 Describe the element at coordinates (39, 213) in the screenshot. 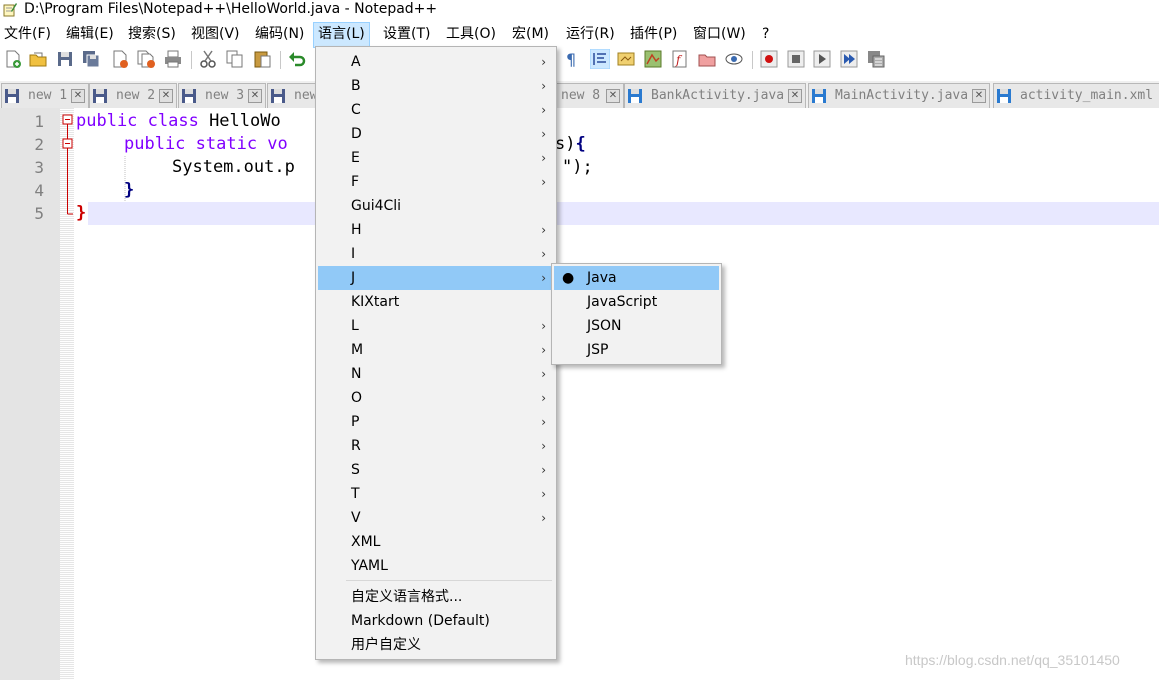

I see `line-number: 5` at that location.